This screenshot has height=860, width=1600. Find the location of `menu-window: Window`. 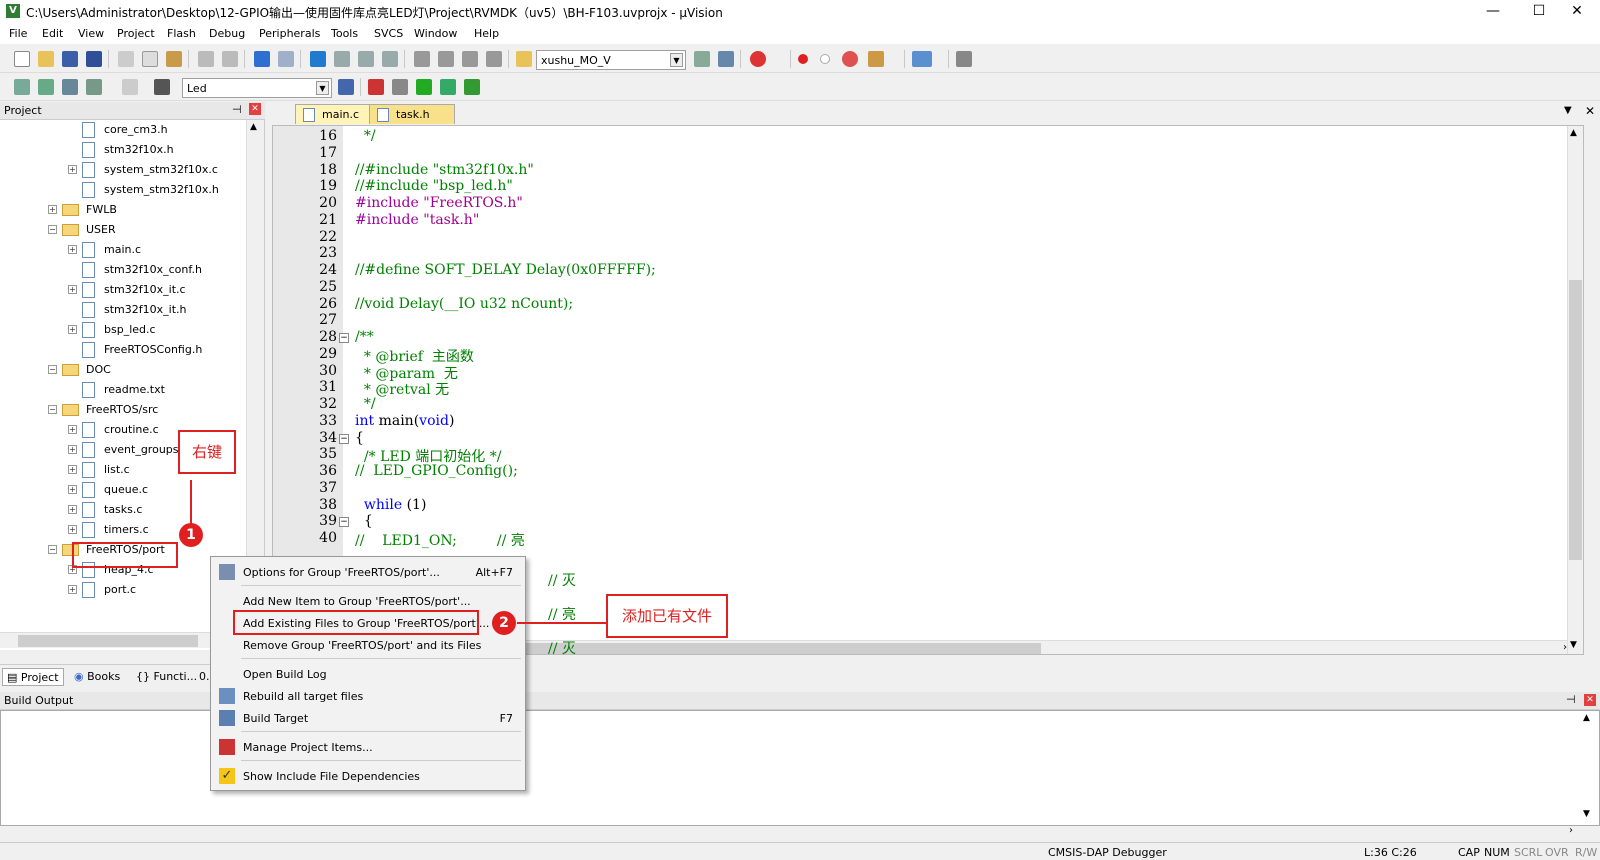

menu-window: Window is located at coordinates (435, 33).